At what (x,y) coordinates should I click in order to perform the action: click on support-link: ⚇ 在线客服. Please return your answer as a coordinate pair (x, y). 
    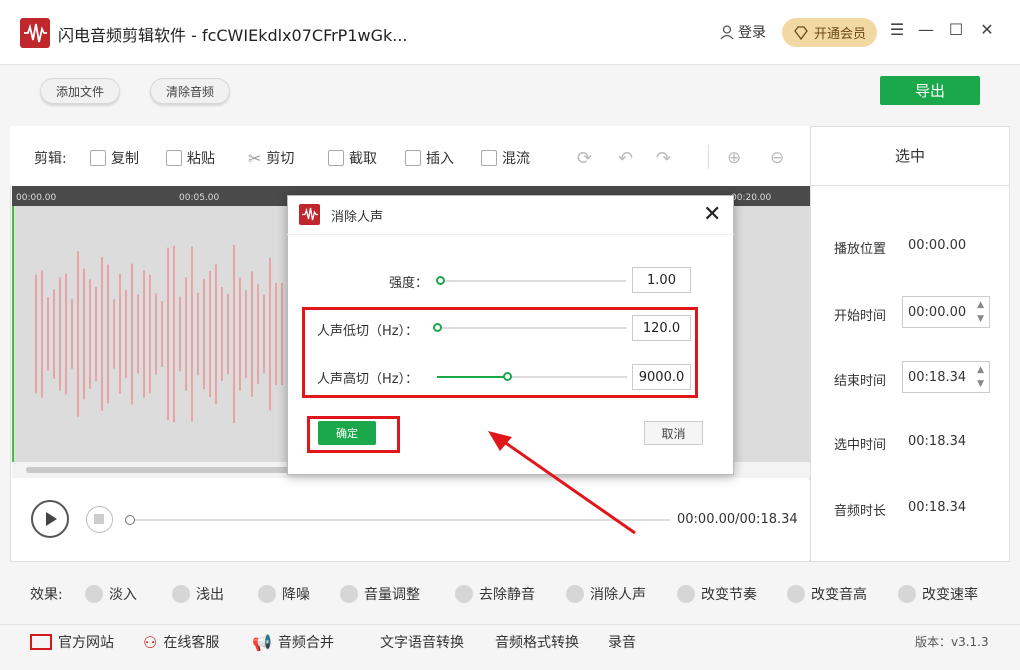
    Looking at the image, I should click on (181, 642).